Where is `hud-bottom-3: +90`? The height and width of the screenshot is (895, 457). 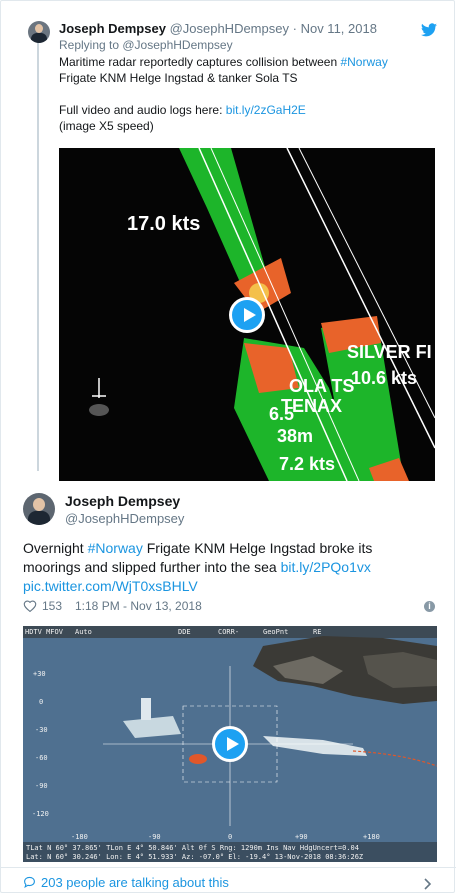 hud-bottom-3: +90 is located at coordinates (301, 837).